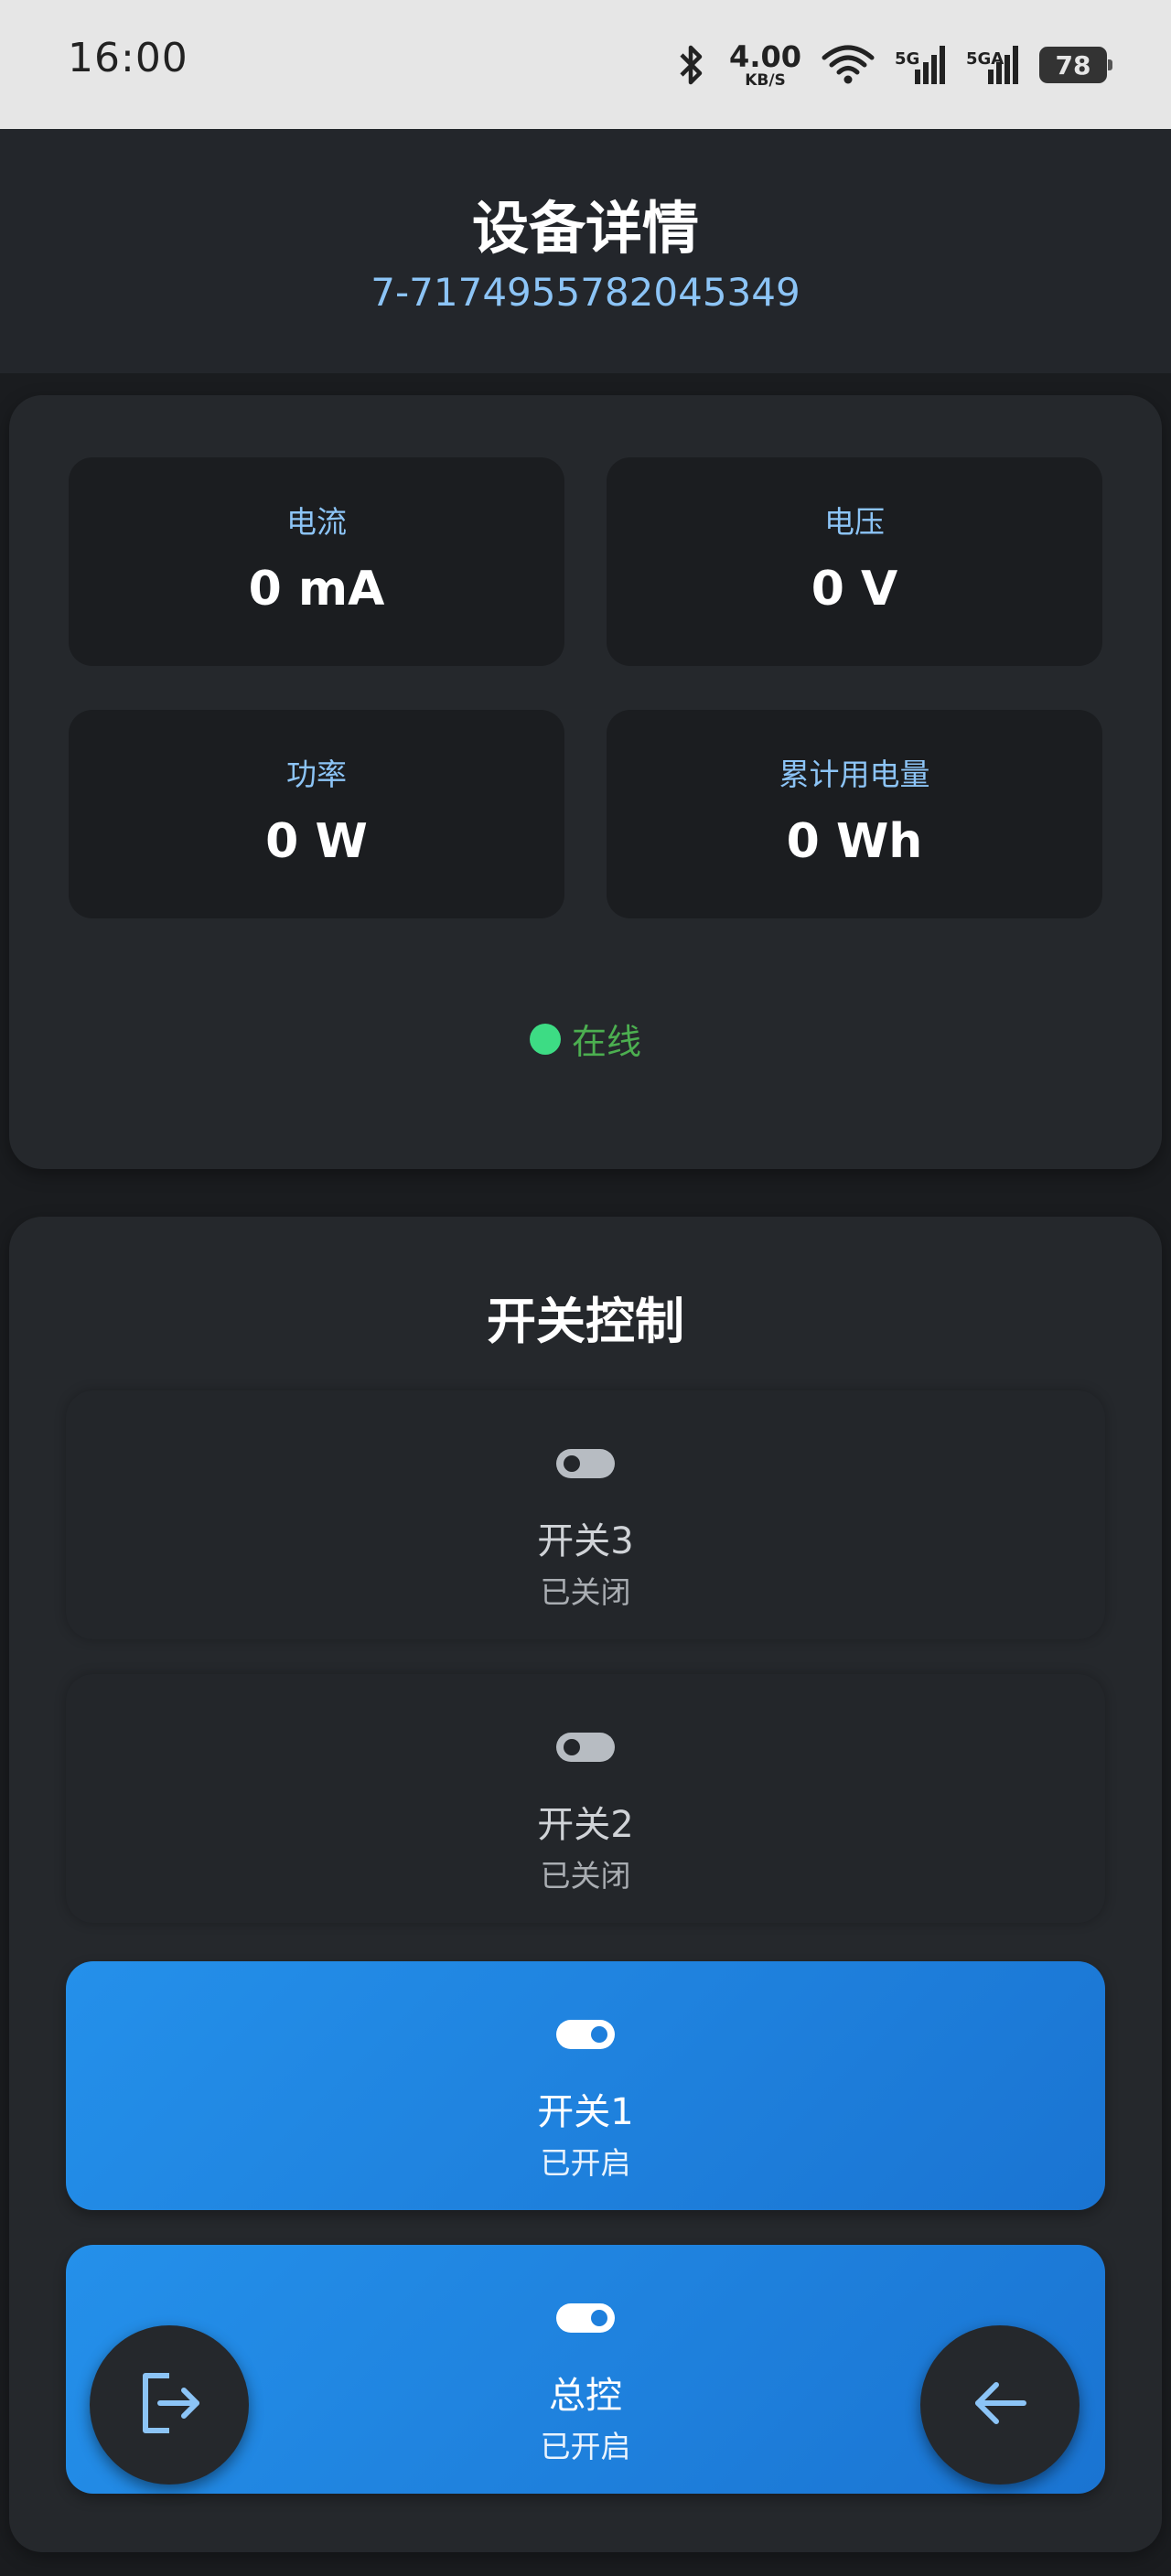 This screenshot has height=2576, width=1171. What do you see at coordinates (316, 775) in the screenshot?
I see `metric-label: 功率` at bounding box center [316, 775].